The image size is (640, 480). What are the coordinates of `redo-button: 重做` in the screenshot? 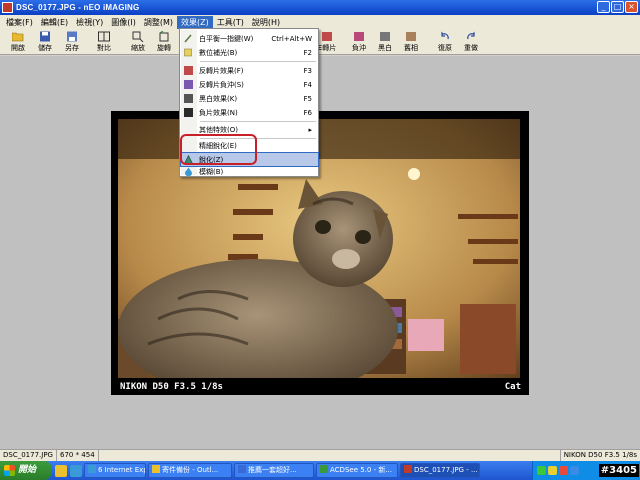 It's located at (471, 42).